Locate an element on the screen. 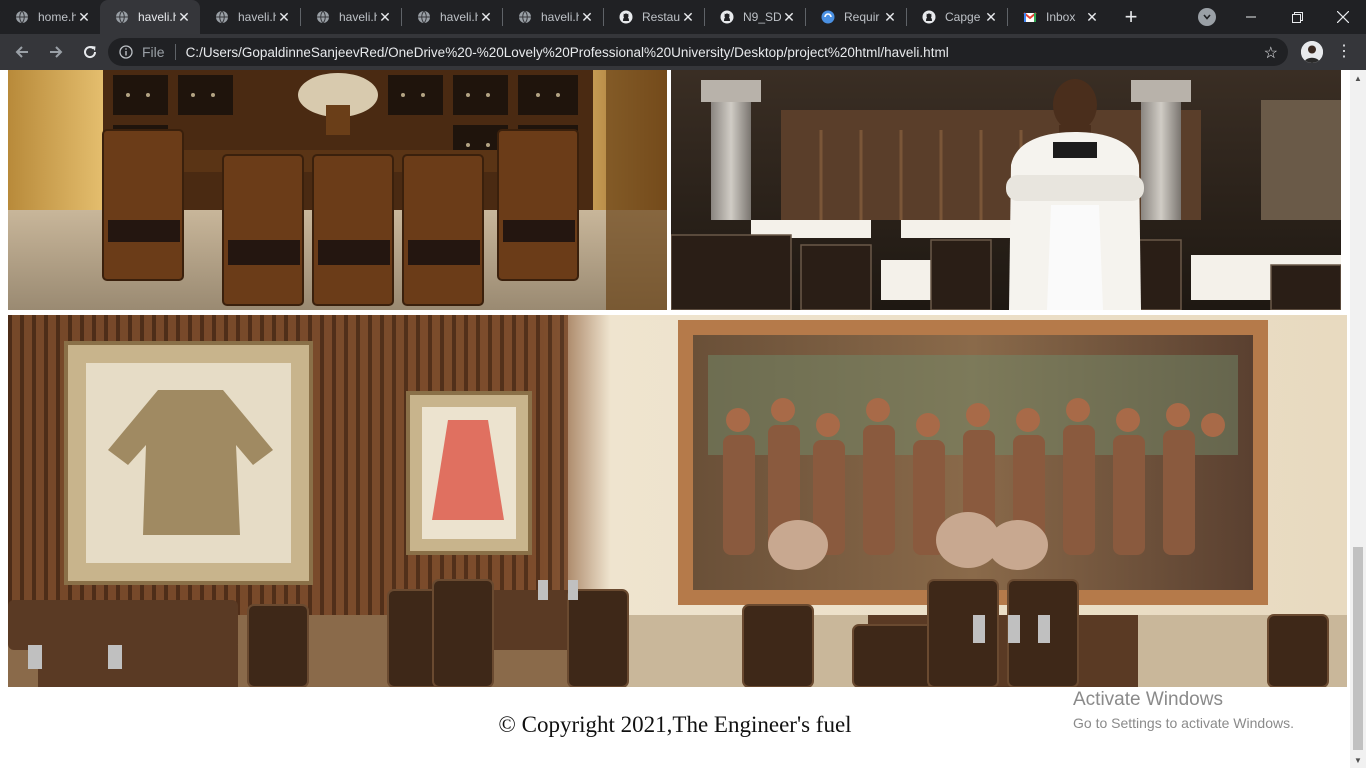 The width and height of the screenshot is (1366, 768). browser-tab: Capge ✕ is located at coordinates (957, 17).